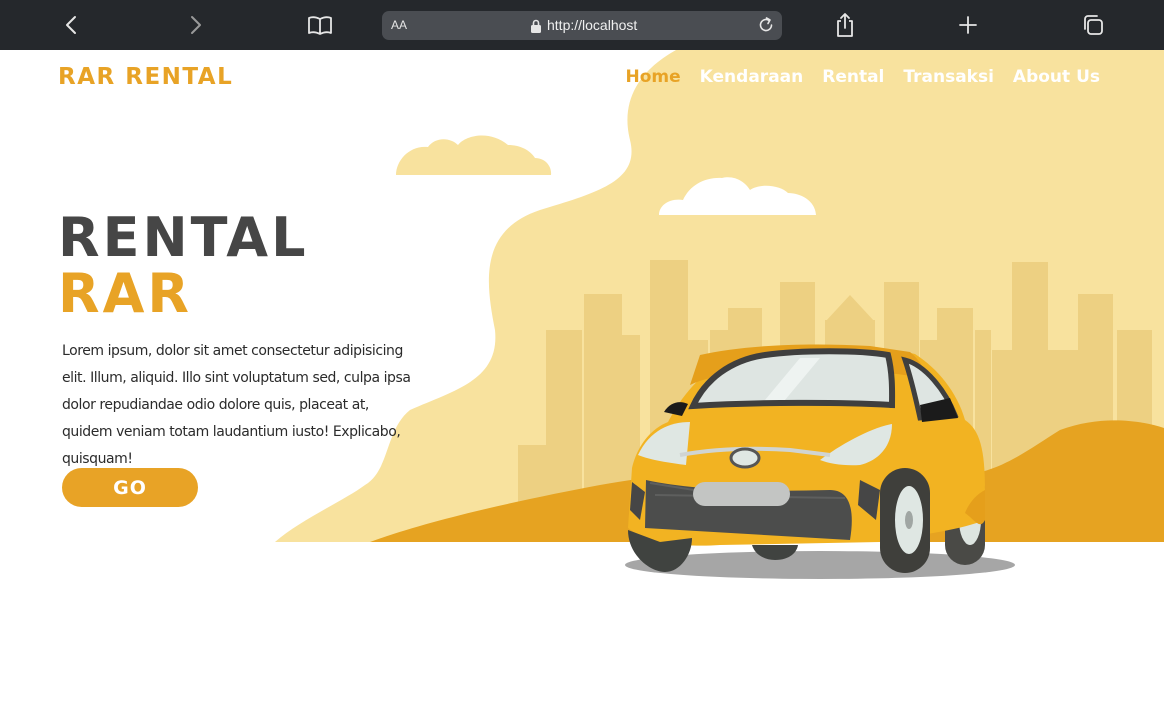  I want to click on tabs-icon, so click(1093, 25).